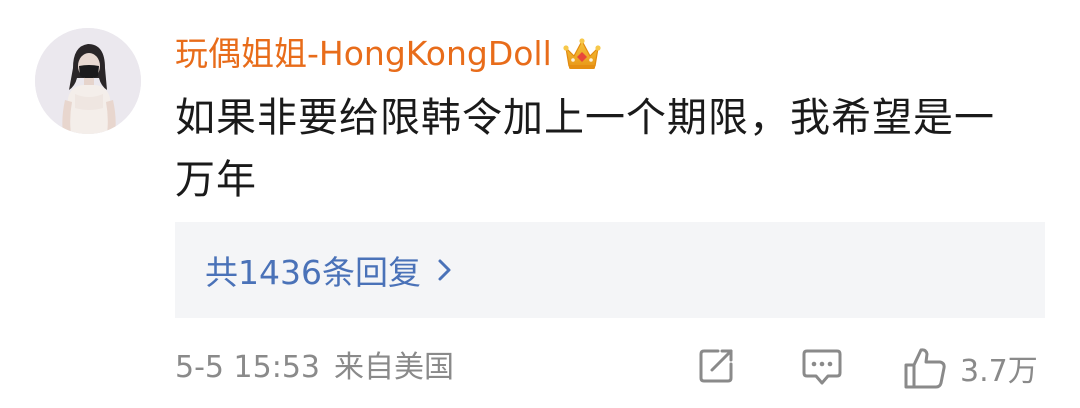 Image resolution: width=1080 pixels, height=408 pixels. I want to click on crown-badge-icon, so click(582, 53).